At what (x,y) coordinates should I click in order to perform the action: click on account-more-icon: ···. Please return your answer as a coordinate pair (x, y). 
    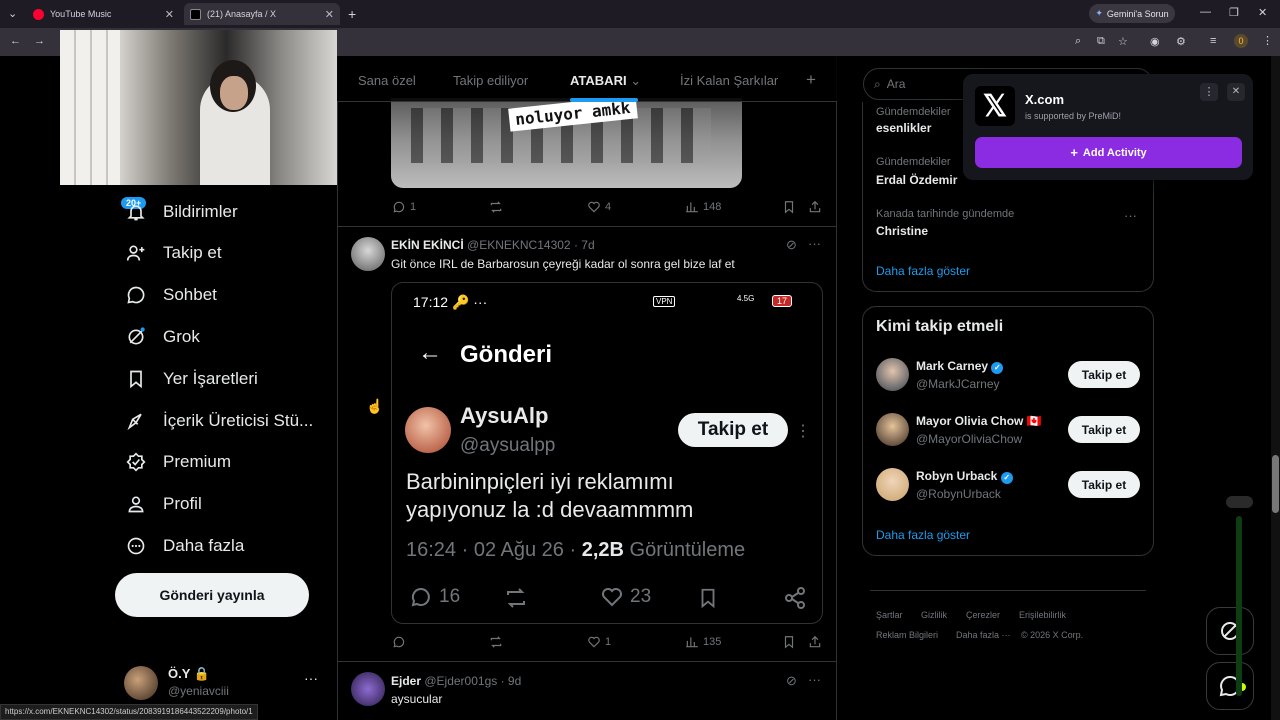
    Looking at the image, I should click on (311, 678).